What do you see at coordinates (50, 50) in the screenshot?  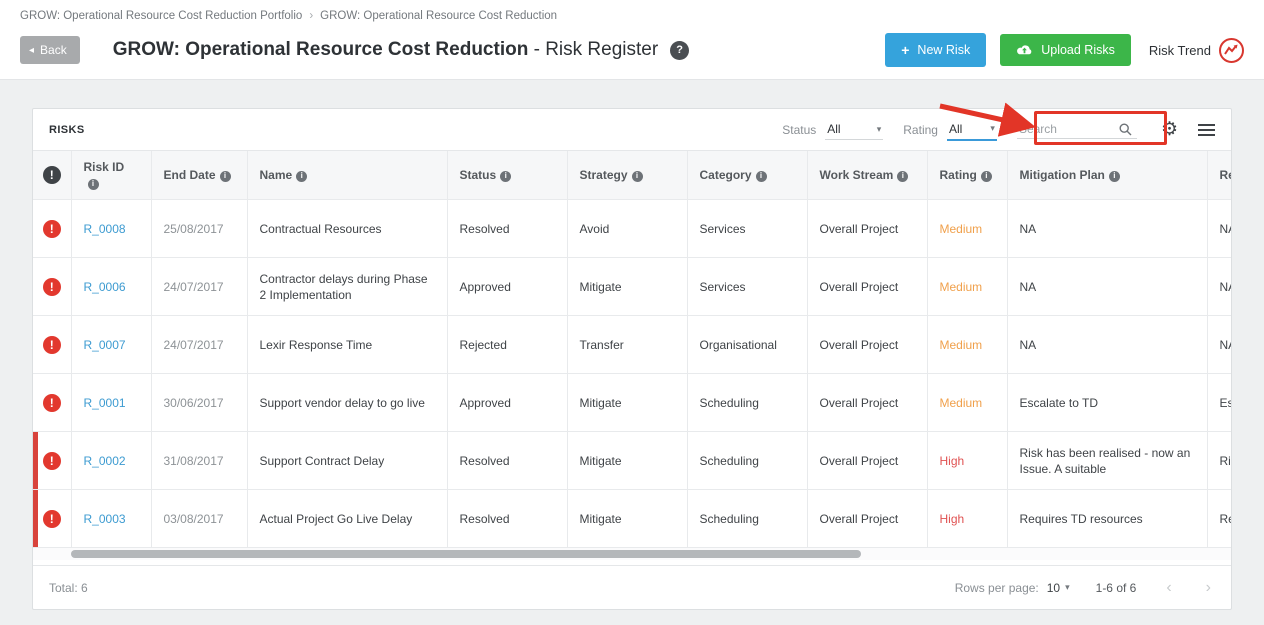 I see `back-button: ◂ Back` at bounding box center [50, 50].